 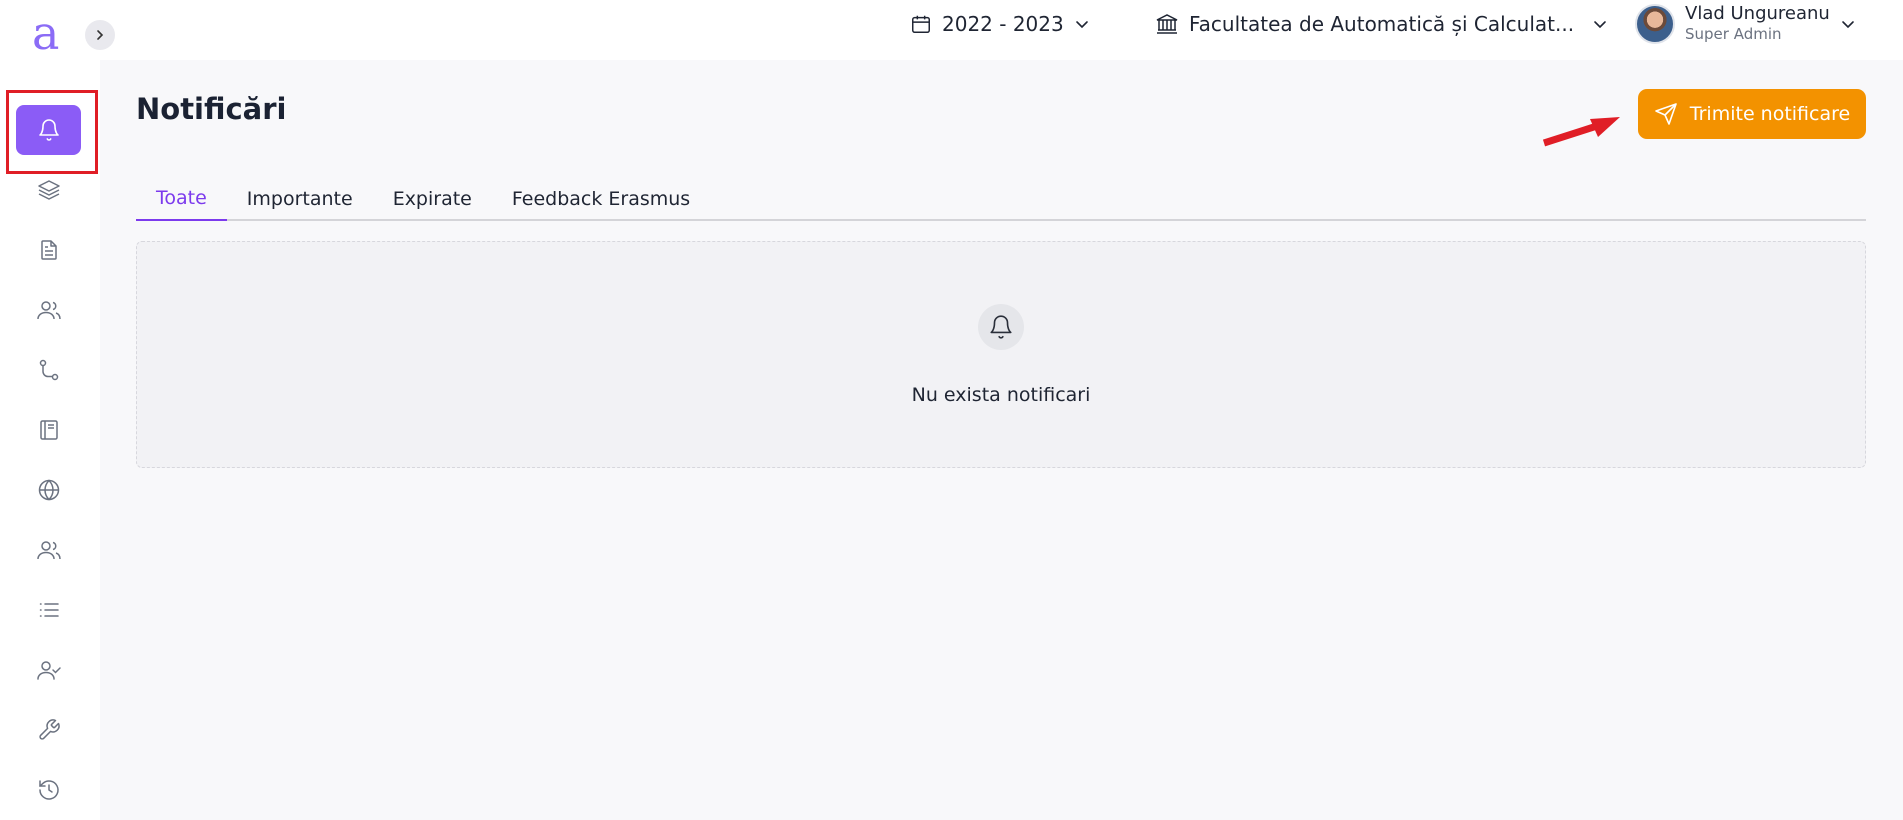 I want to click on sidebar-item-notifications, so click(x=48, y=130).